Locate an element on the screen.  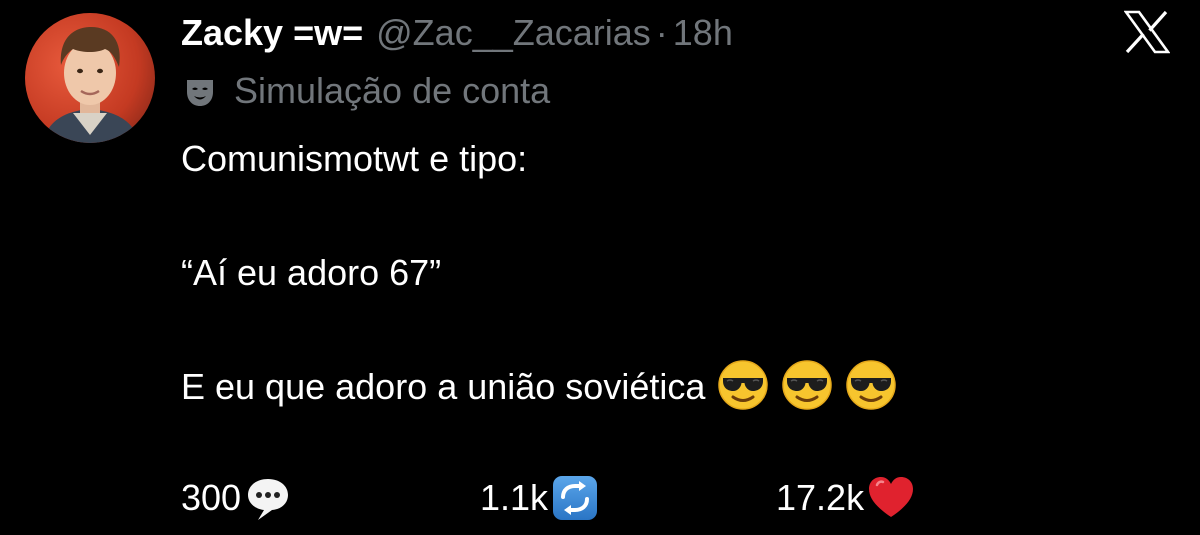
avatar-photo is located at coordinates (90, 78).